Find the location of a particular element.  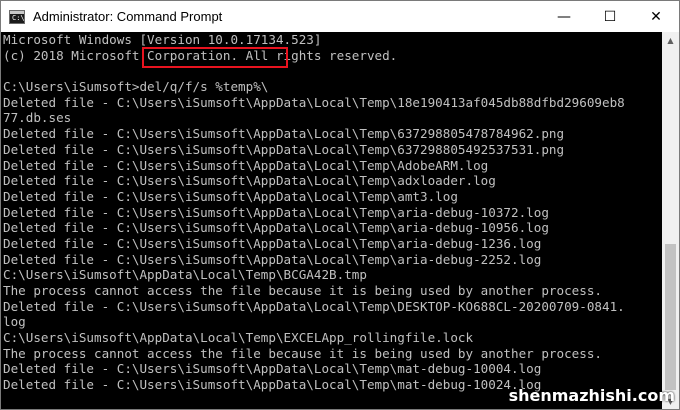

command-highlight-box is located at coordinates (215, 57).